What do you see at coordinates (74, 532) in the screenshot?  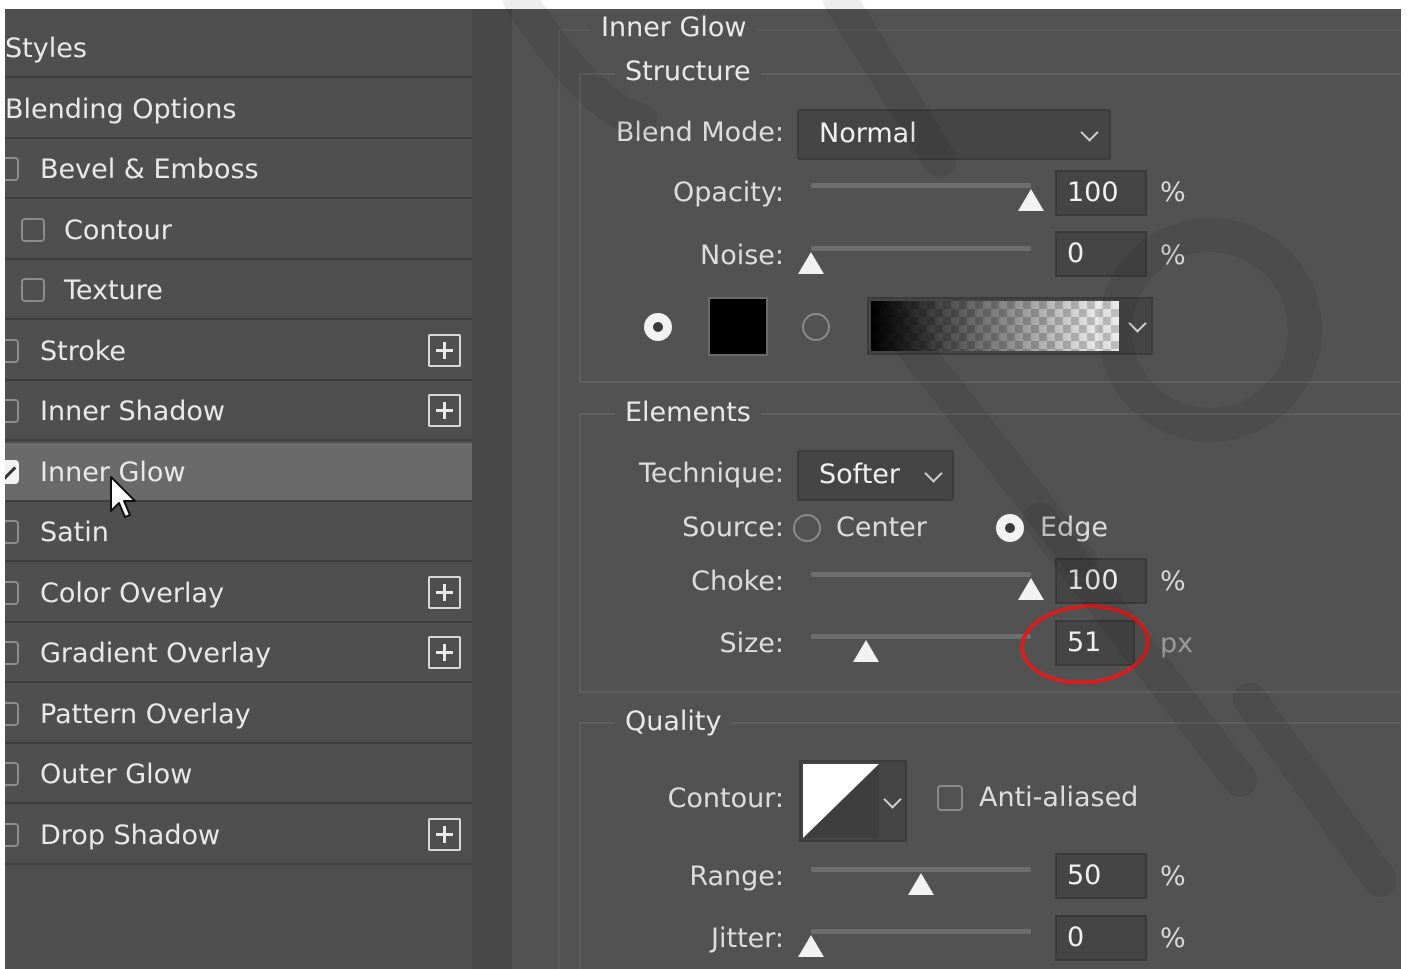 I see `style-item-label: Satin` at bounding box center [74, 532].